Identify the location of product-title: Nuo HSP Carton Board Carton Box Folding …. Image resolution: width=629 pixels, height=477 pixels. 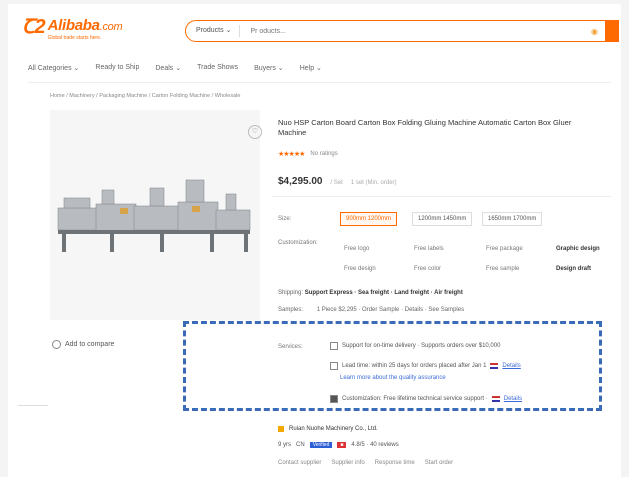
(425, 127).